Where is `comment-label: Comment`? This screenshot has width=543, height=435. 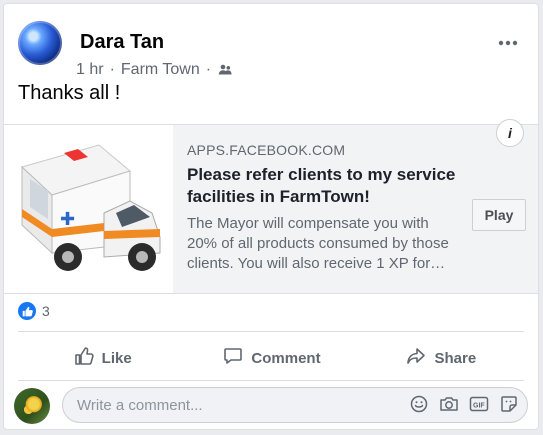
comment-label: Comment is located at coordinates (286, 358).